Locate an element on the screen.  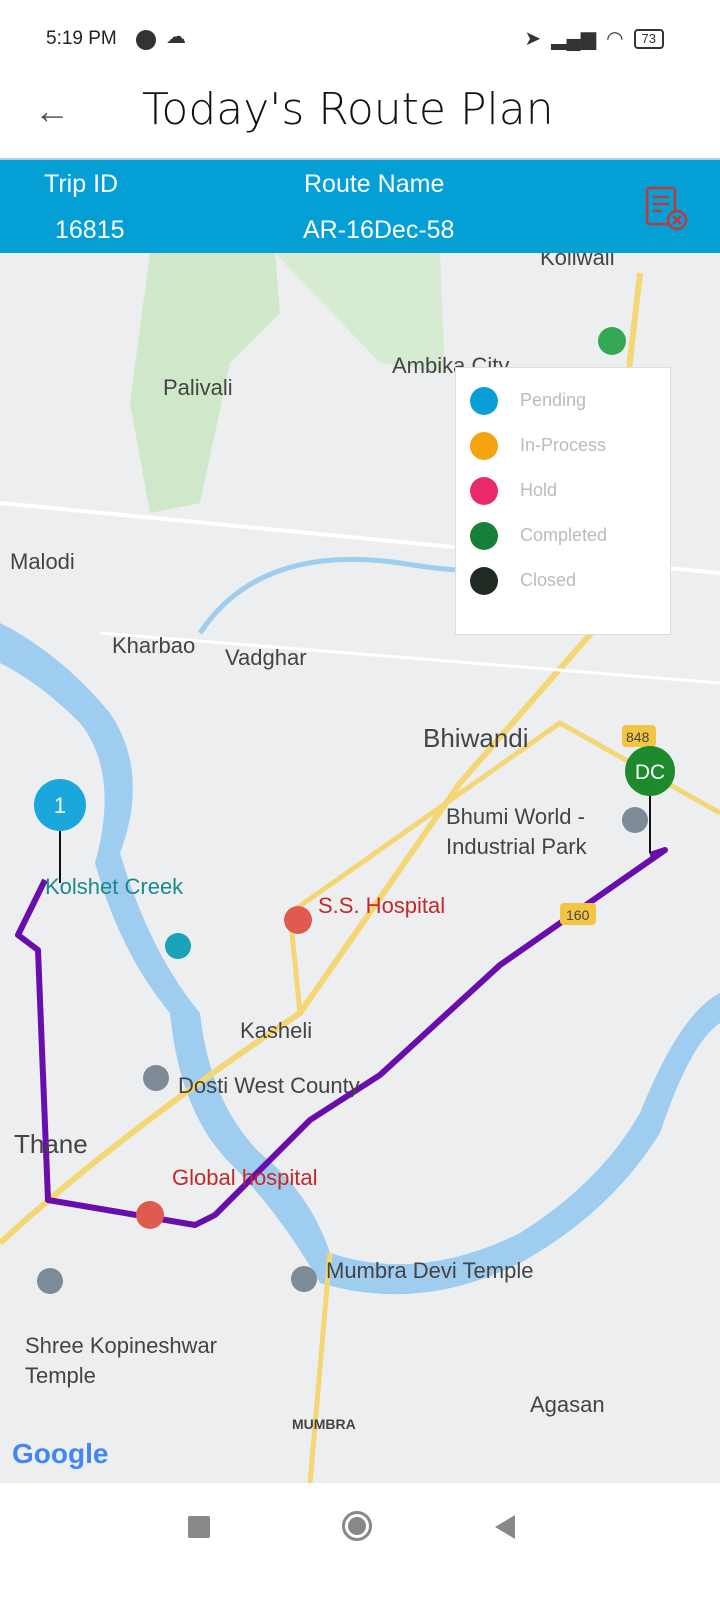
map-label: Kolshet Creek is located at coordinates (114, 886).